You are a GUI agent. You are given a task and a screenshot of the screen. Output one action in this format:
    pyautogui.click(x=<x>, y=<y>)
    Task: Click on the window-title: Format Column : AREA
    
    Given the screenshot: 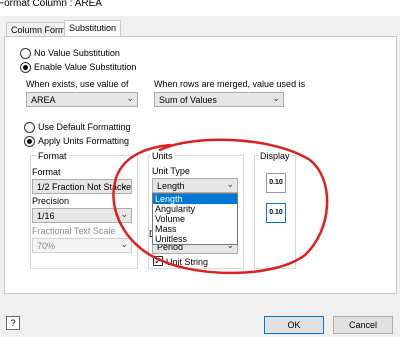 What is the action you would take?
    pyautogui.click(x=51, y=4)
    